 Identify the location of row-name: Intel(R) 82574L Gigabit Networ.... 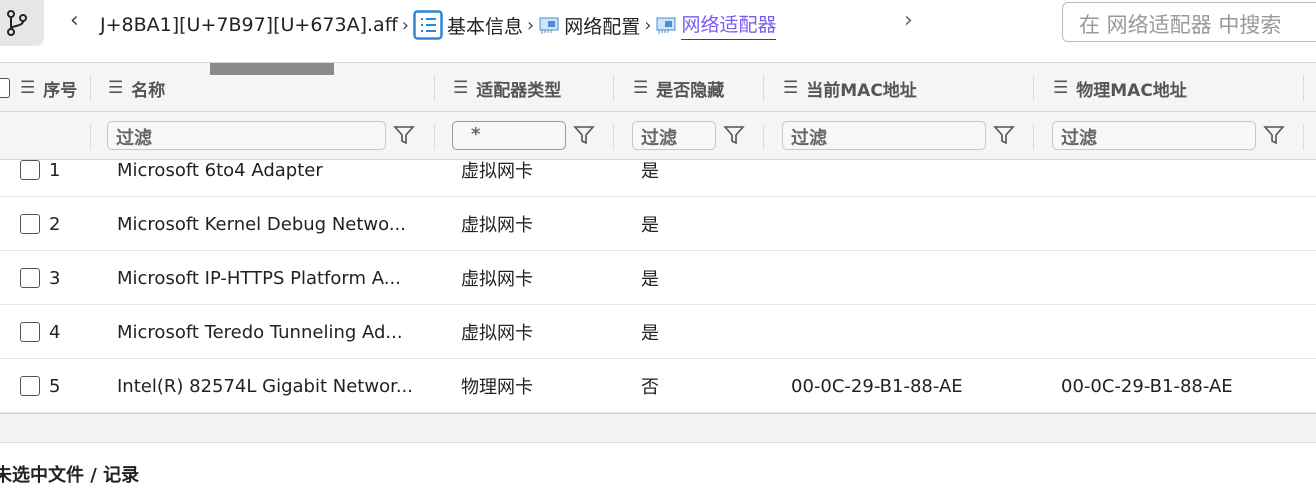
(265, 386).